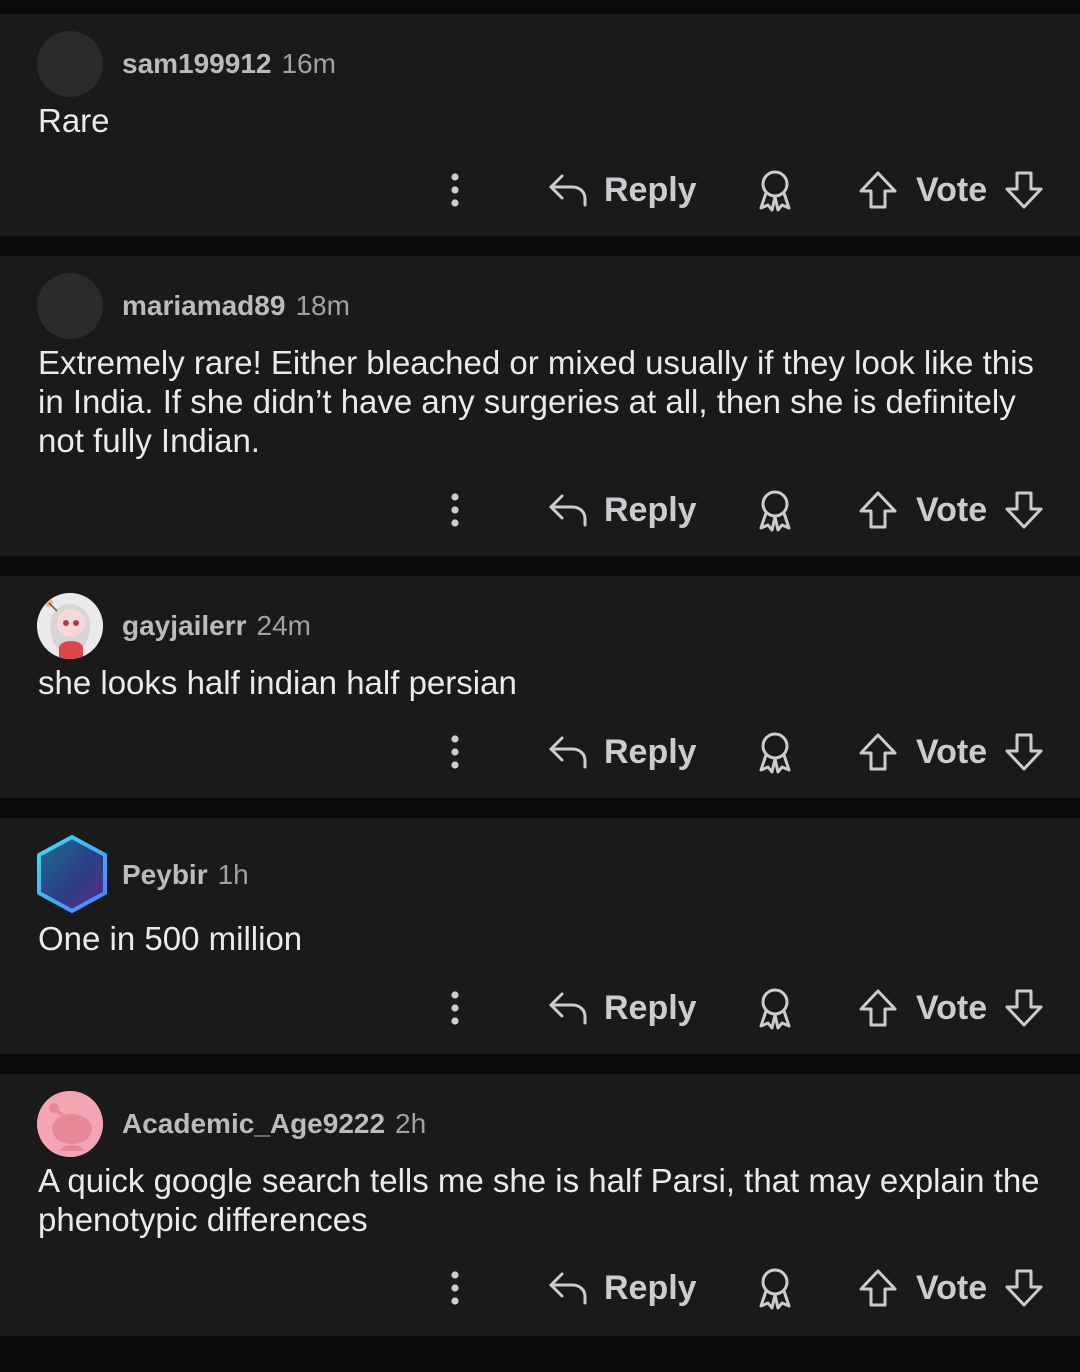 The image size is (1080, 1372). I want to click on username: mariamad89, so click(203, 306).